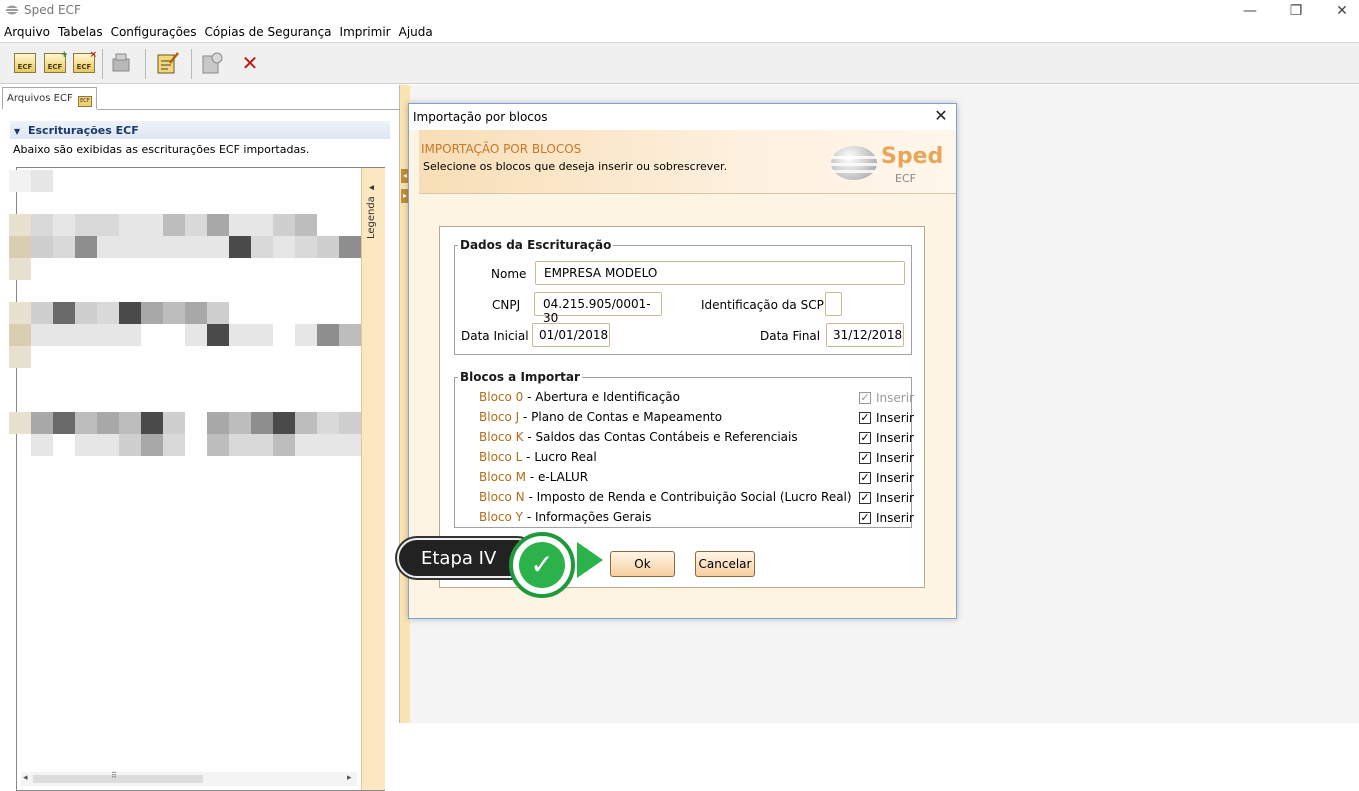 The image size is (1359, 791). What do you see at coordinates (200, 130) in the screenshot?
I see `section-header: ▼ Escriturações ECF` at bounding box center [200, 130].